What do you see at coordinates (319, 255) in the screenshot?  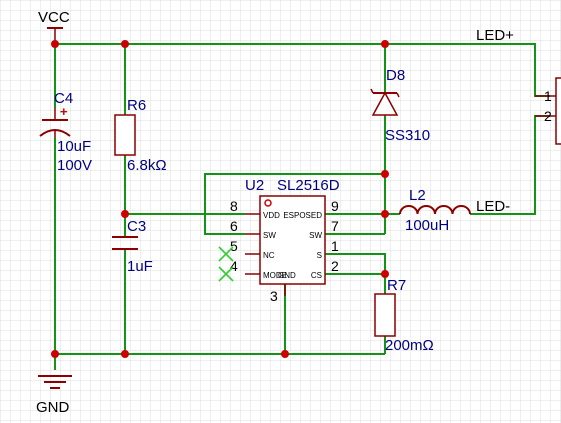 I see `u2-pin1-name: S` at bounding box center [319, 255].